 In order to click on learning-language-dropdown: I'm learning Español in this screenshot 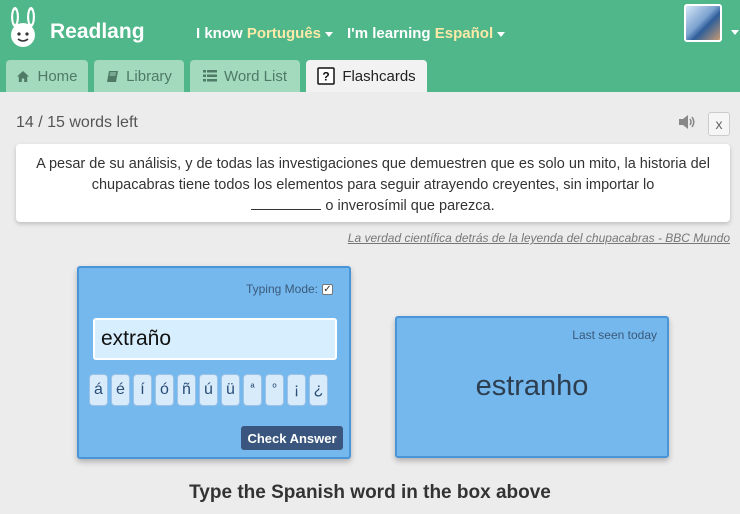, I will do `click(426, 33)`.